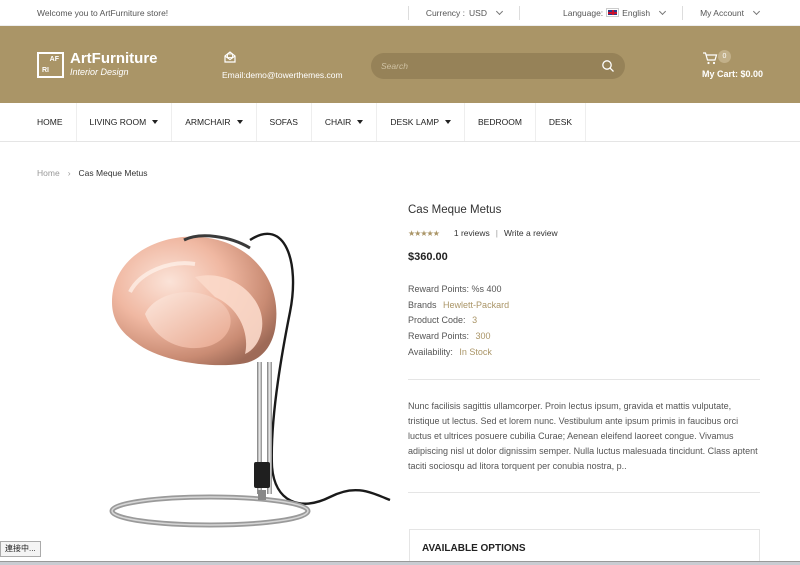  I want to click on product-code-label: Product Code:, so click(437, 320).